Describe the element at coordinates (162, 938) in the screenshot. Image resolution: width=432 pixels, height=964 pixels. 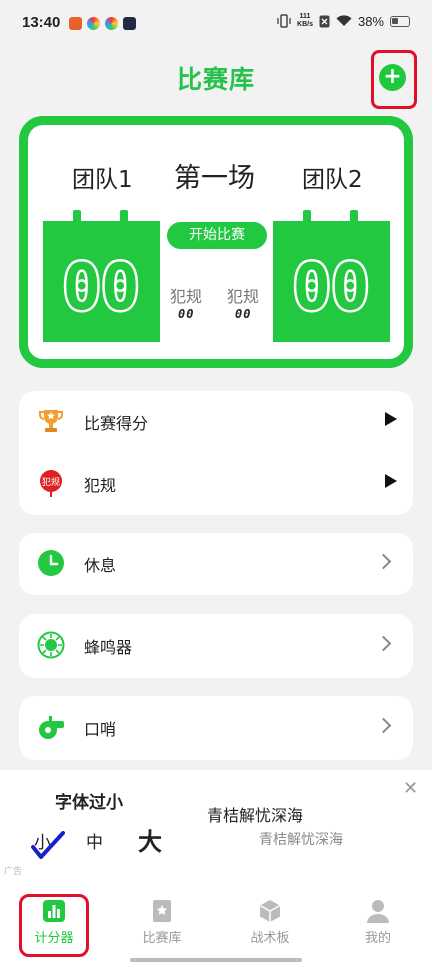
I see `tab-label: 比赛库` at that location.